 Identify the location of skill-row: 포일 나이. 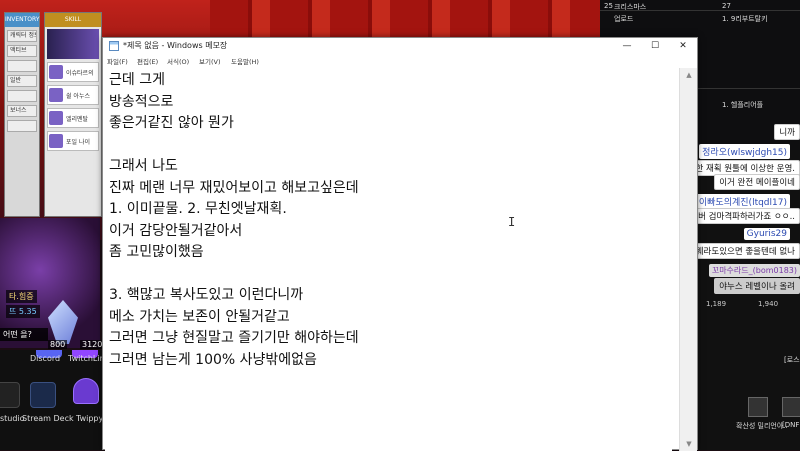
(73, 141).